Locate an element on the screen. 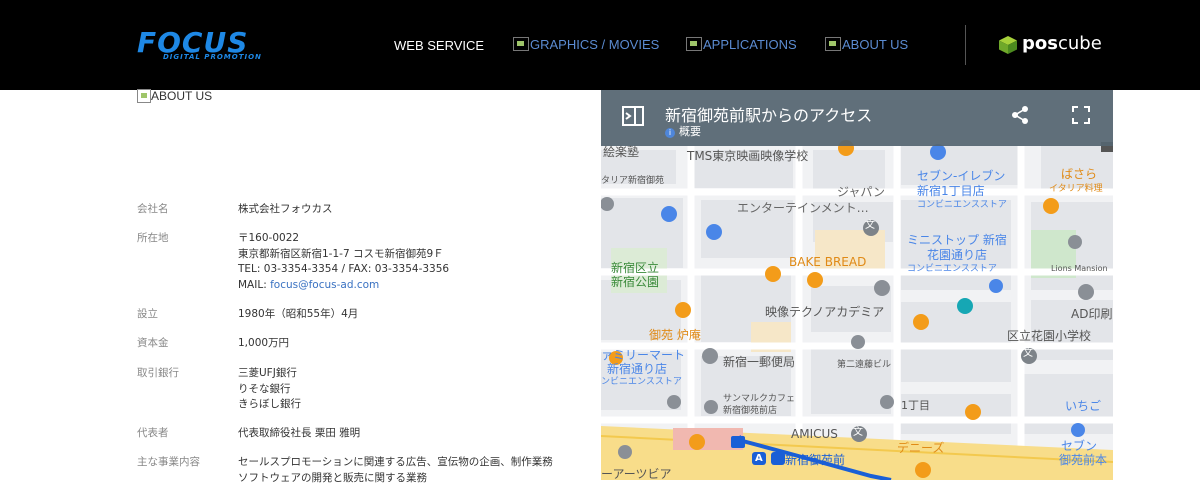 The image size is (1200, 486). nav-applications-label: APPLICATIONS is located at coordinates (750, 44).